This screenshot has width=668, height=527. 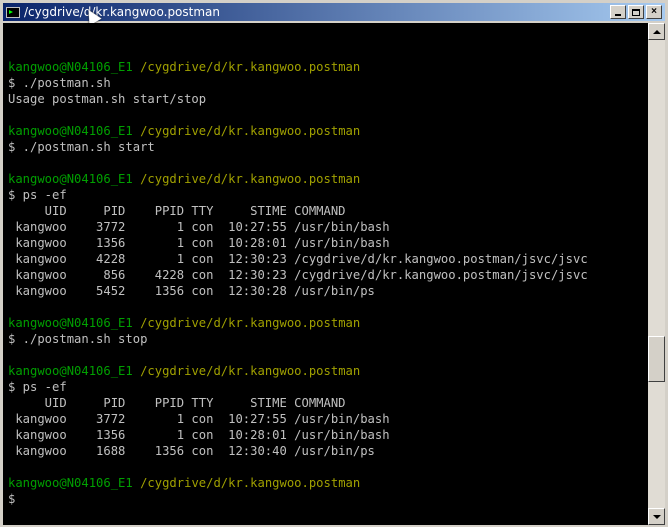 What do you see at coordinates (81, 147) in the screenshot?
I see `output-line: $ ./postman.sh start` at bounding box center [81, 147].